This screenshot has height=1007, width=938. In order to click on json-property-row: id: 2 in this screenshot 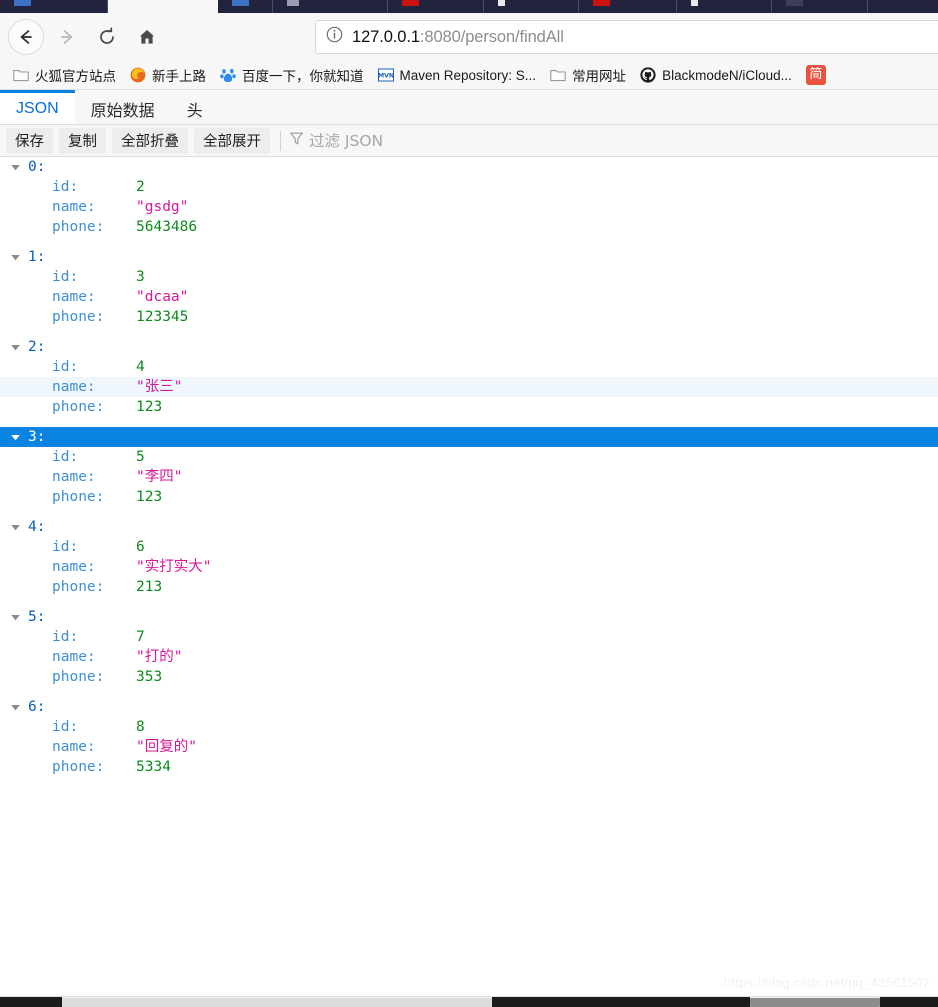, I will do `click(469, 187)`.